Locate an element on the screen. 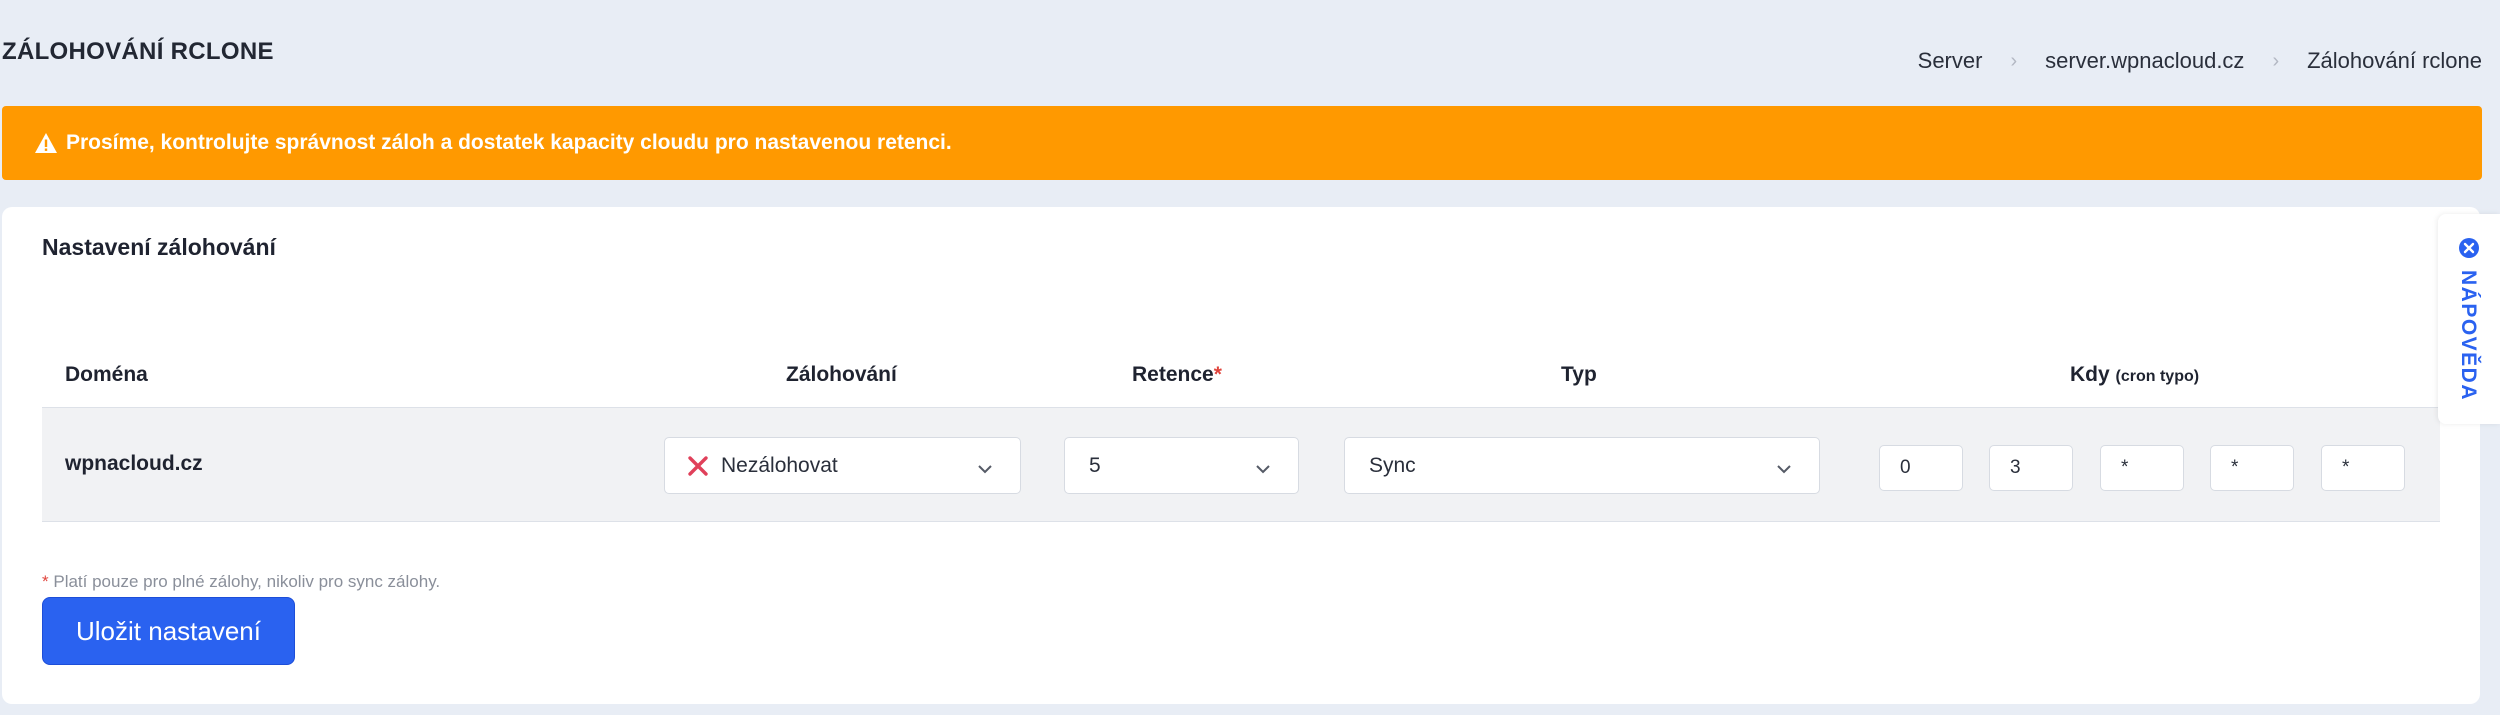 Image resolution: width=2500 pixels, height=715 pixels. cron-hour-input is located at coordinates (2031, 468).